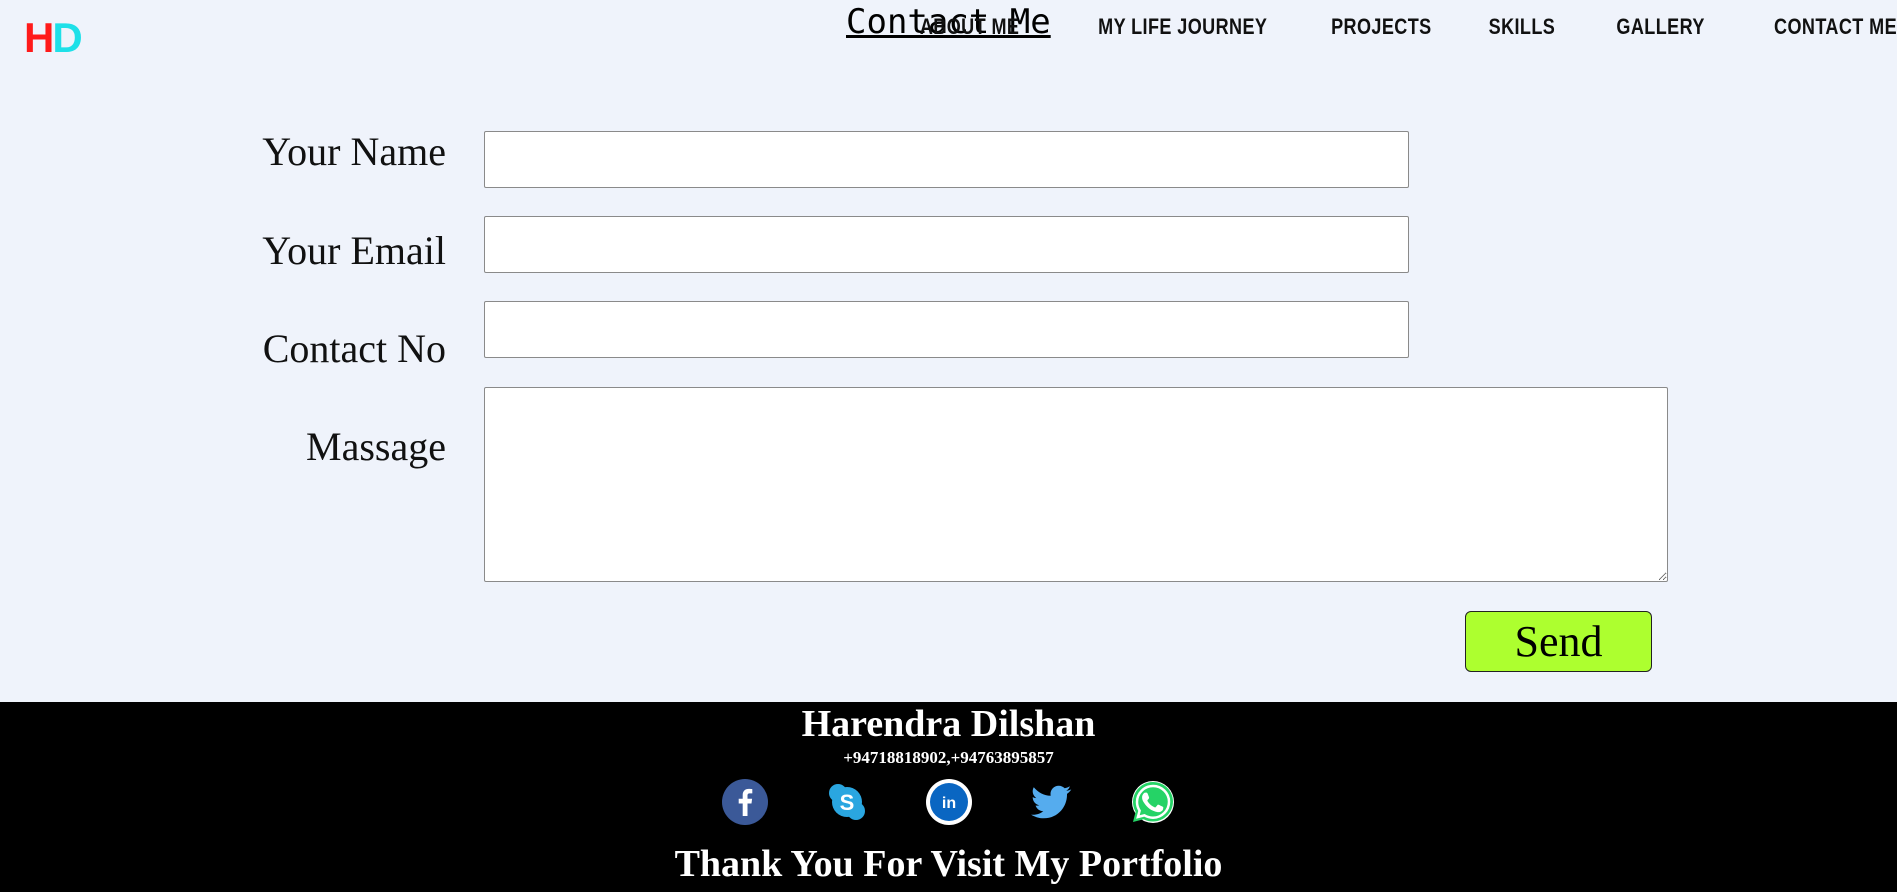 The height and width of the screenshot is (892, 1897). Describe the element at coordinates (354, 250) in the screenshot. I see `email-label: Your Email` at that location.